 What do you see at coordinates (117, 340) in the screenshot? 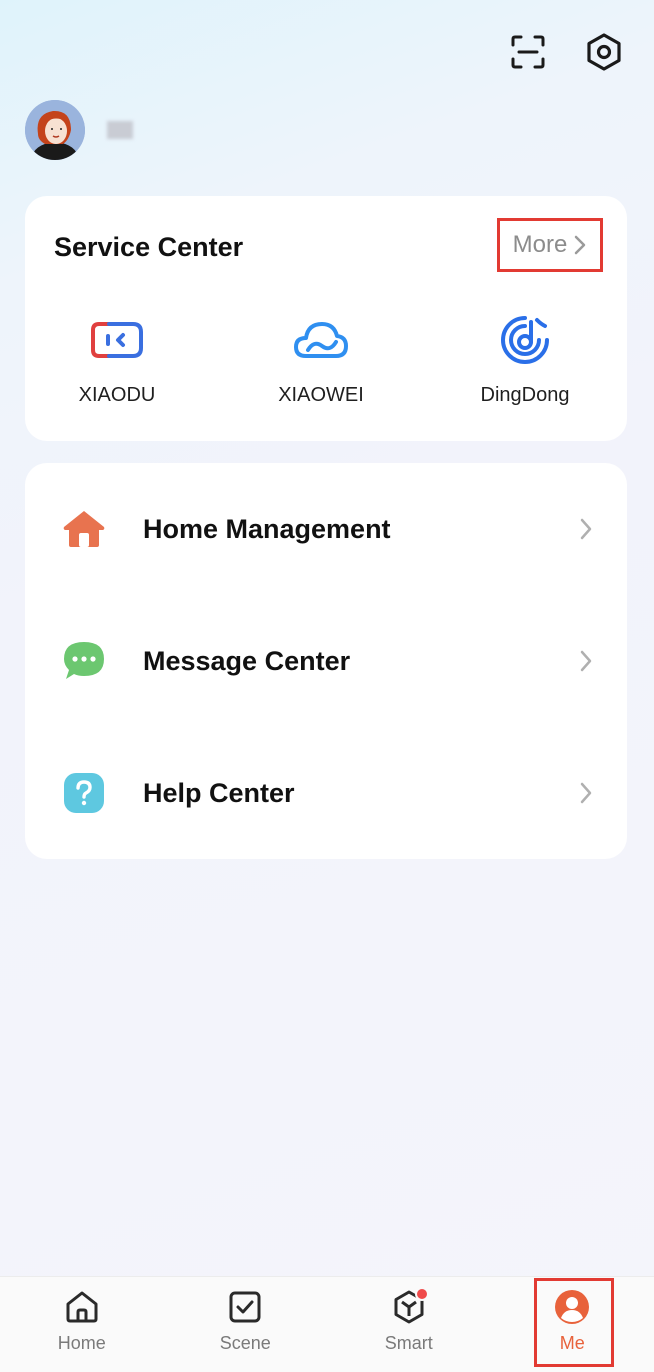
I see `xiaodu-icon` at bounding box center [117, 340].